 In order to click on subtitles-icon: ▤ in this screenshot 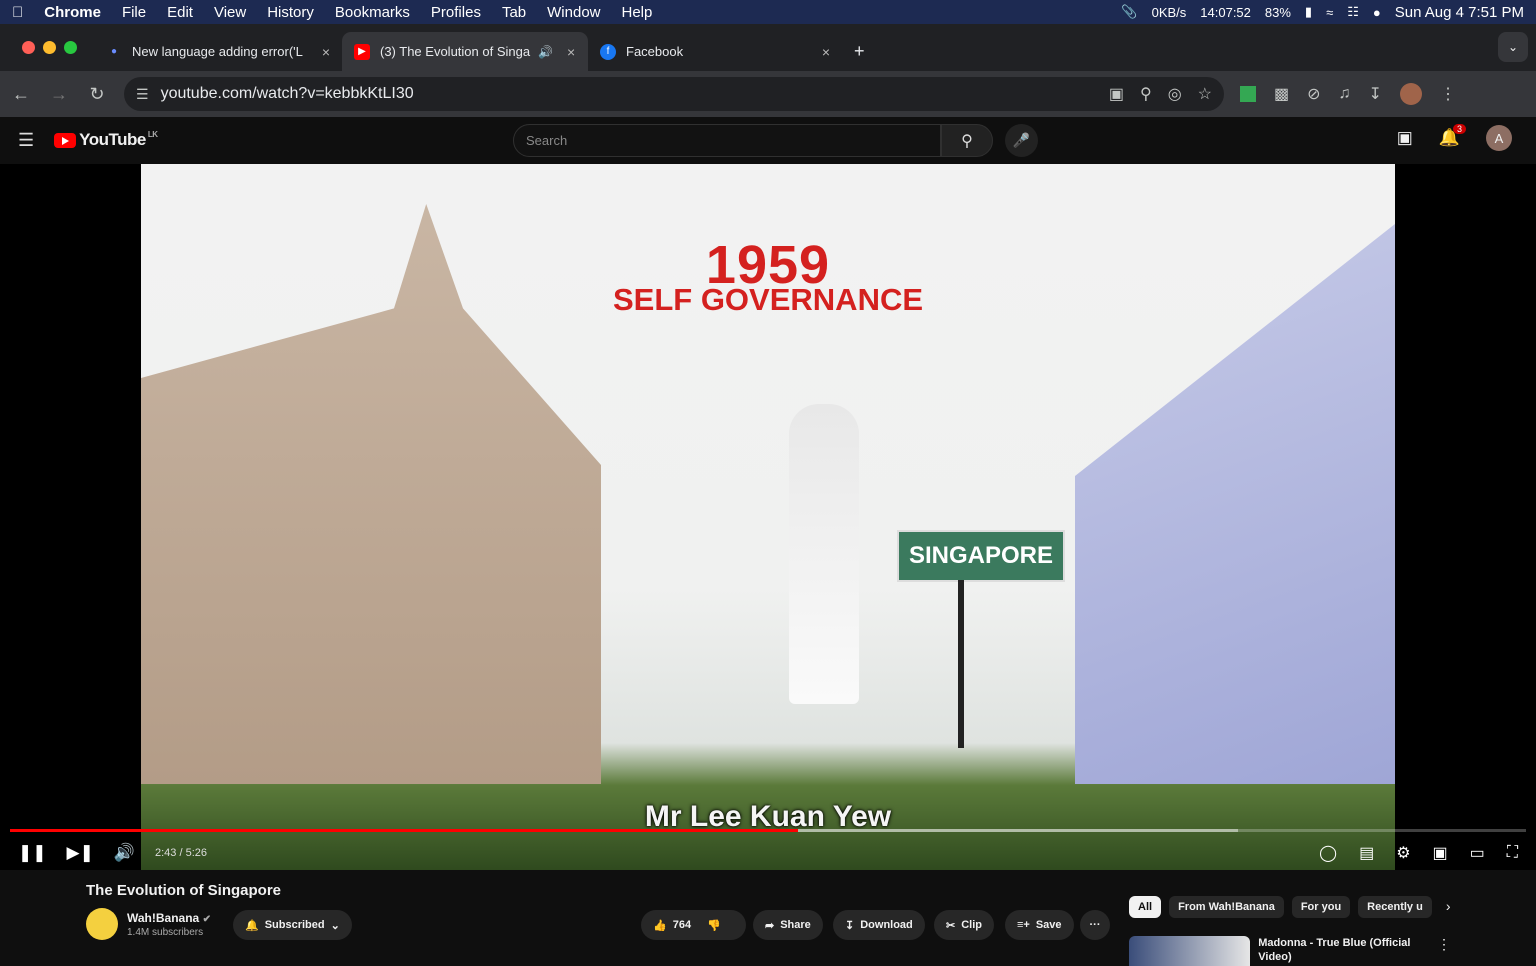, I will do `click(1366, 853)`.